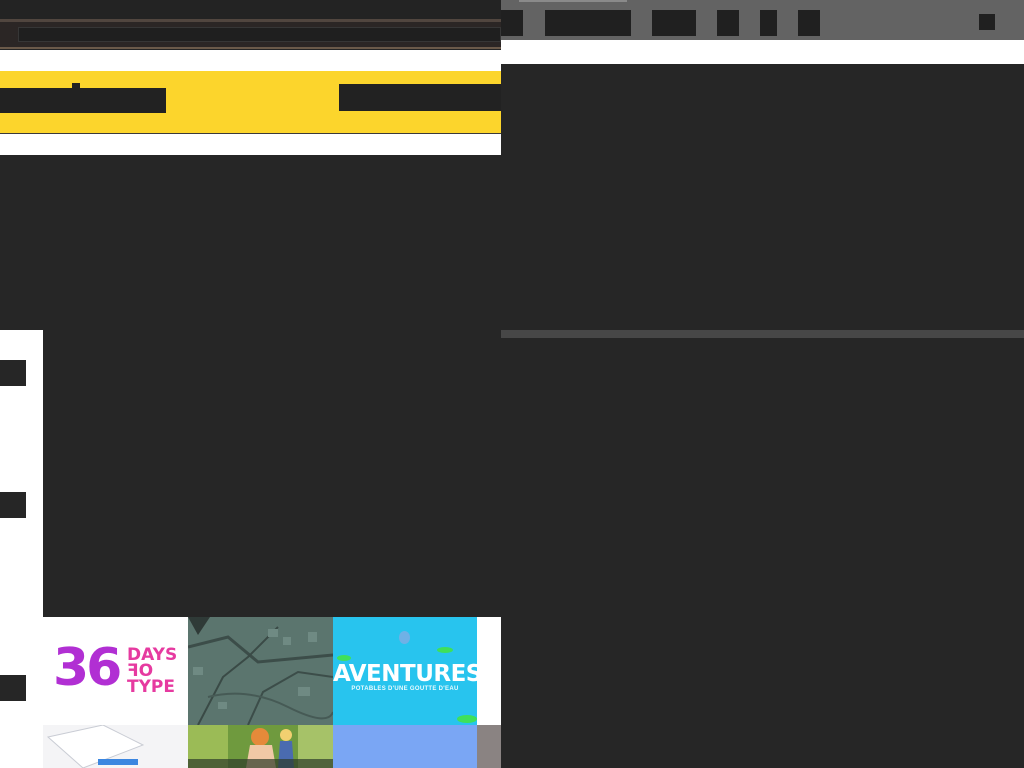  I want to click on site-logo, so click(83, 100).